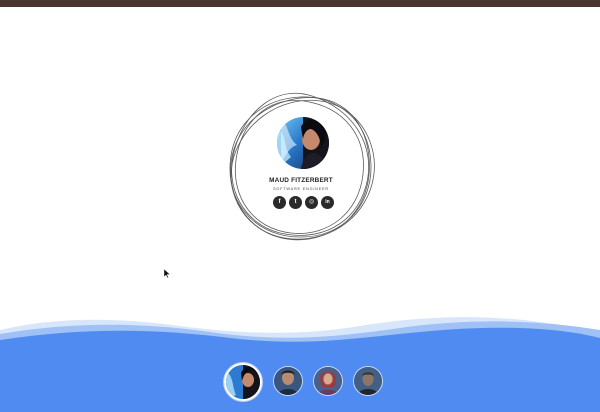 This screenshot has width=600, height=412. Describe the element at coordinates (300, 3) in the screenshot. I see `top-bar` at that location.